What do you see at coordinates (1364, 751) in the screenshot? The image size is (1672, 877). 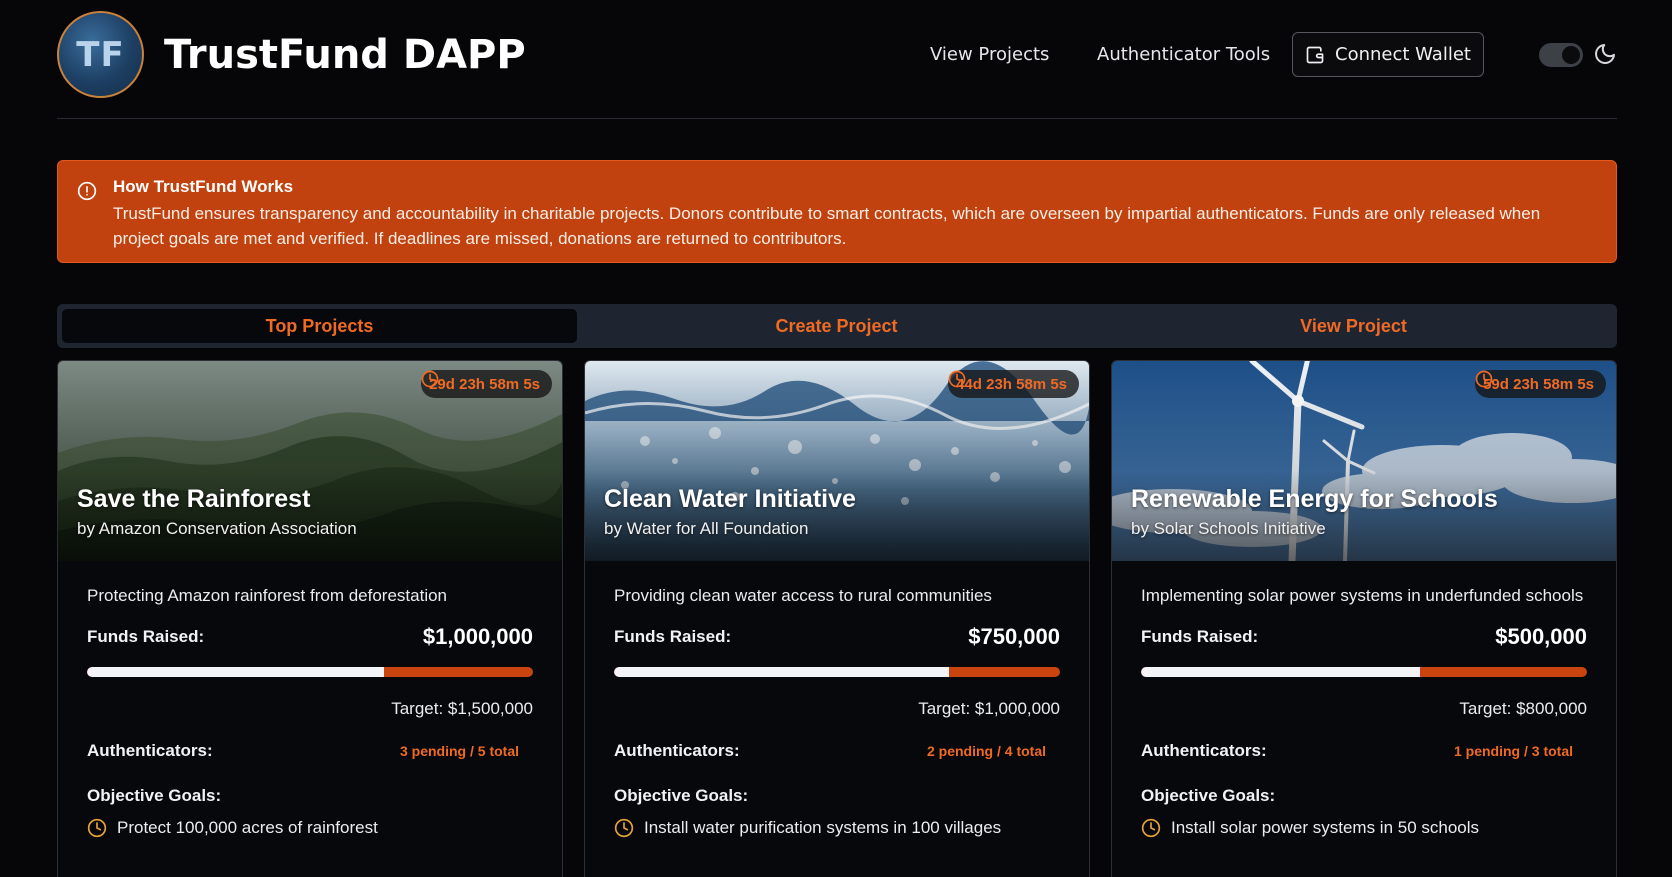 I see `authenticators-row: Authenticators: 1 pending / 3 total` at bounding box center [1364, 751].